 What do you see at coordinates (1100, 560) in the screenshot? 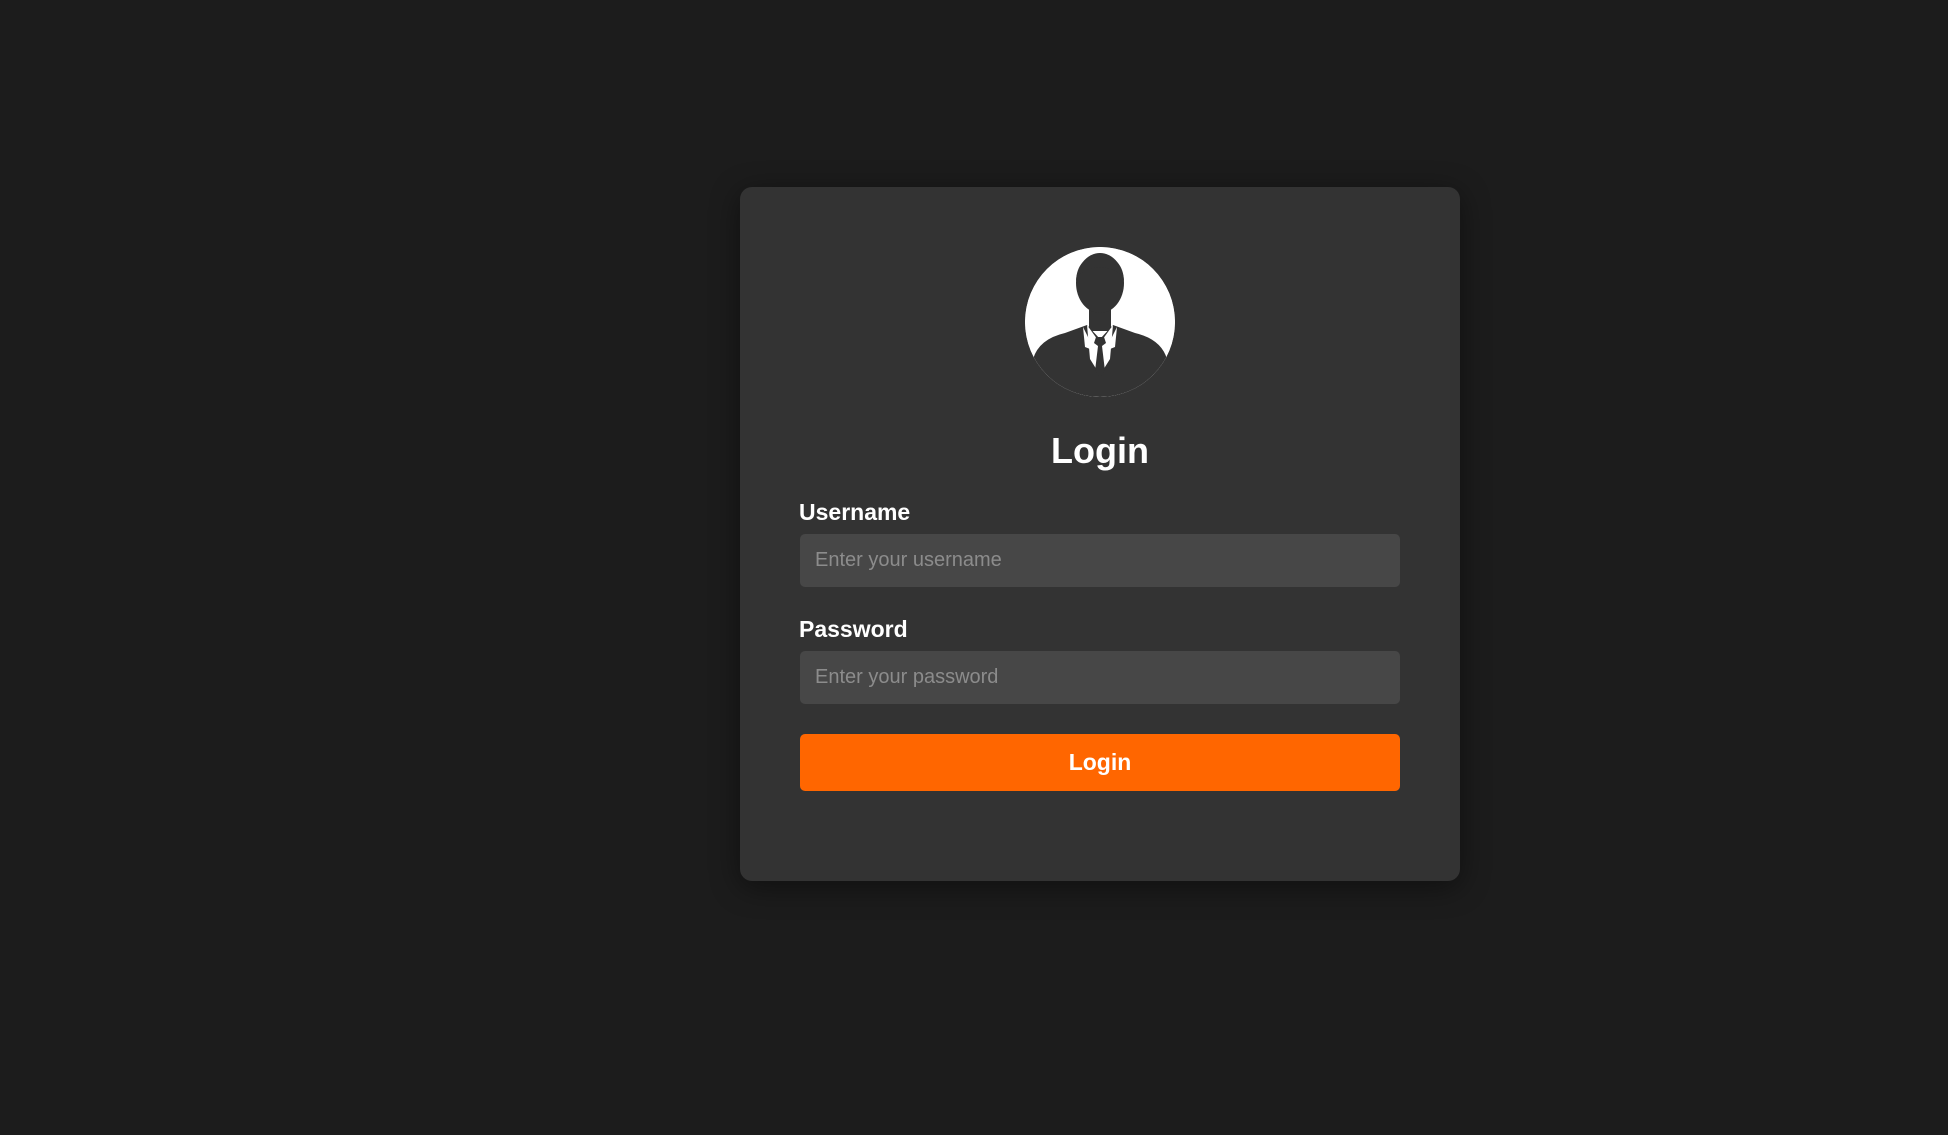
I see `username-input` at bounding box center [1100, 560].